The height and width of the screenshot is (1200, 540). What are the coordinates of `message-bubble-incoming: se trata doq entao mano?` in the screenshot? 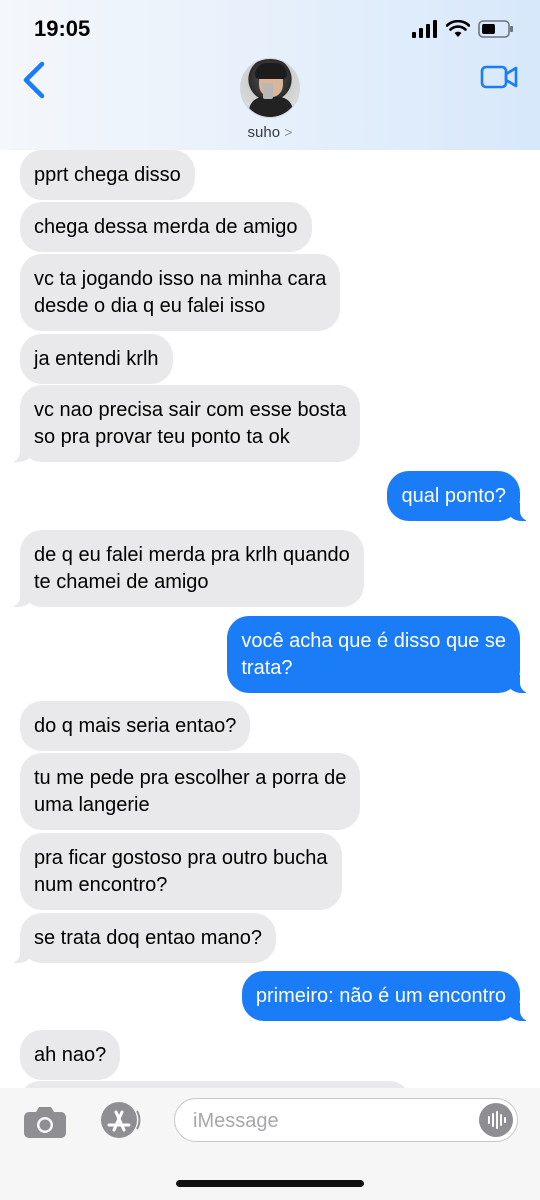 It's located at (142, 938).